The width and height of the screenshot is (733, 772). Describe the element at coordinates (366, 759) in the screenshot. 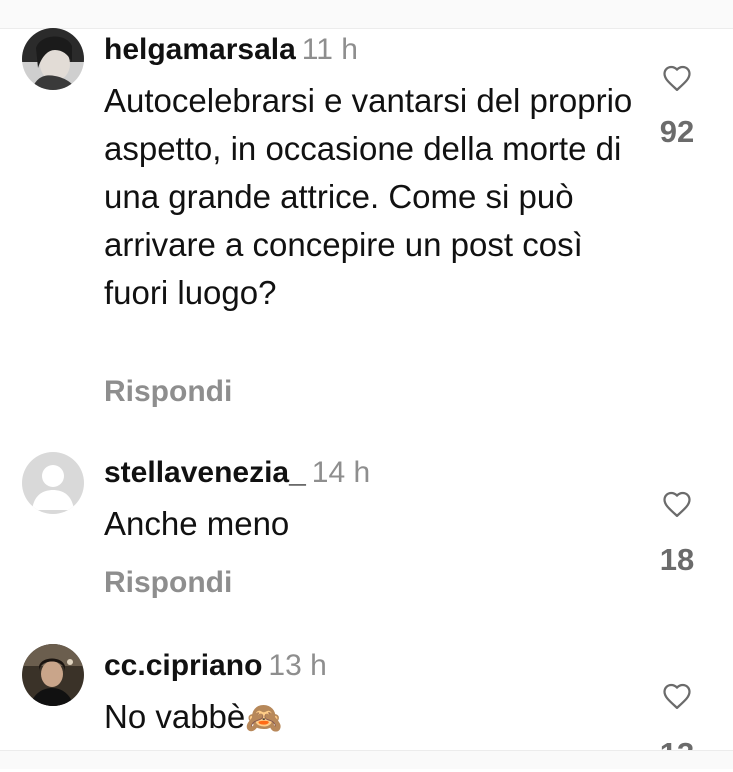

I see `bottom-strip` at that location.